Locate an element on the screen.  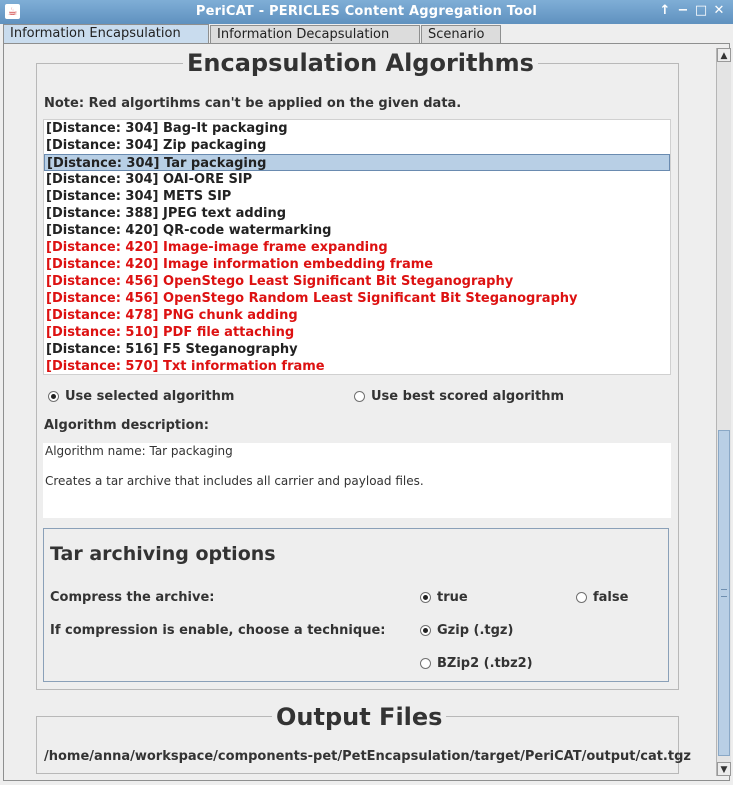
algorithm-list-item: [Distance: 516] F5 Steganography is located at coordinates (357, 349).